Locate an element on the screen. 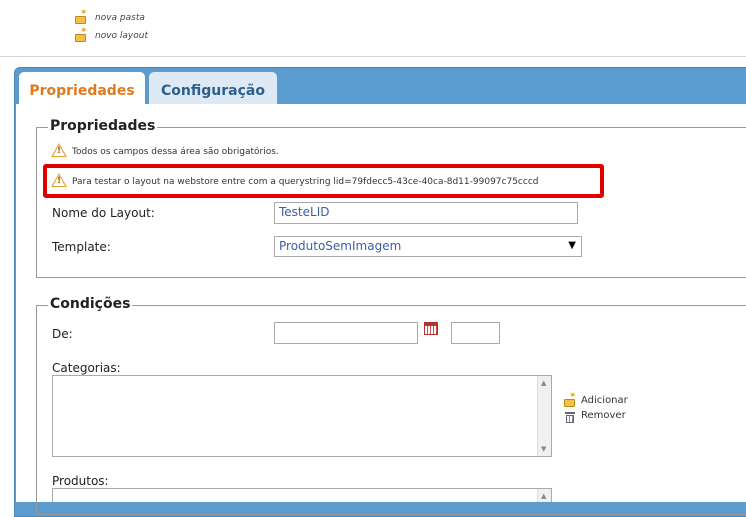  novo-layout-link: novo layout is located at coordinates (121, 36).